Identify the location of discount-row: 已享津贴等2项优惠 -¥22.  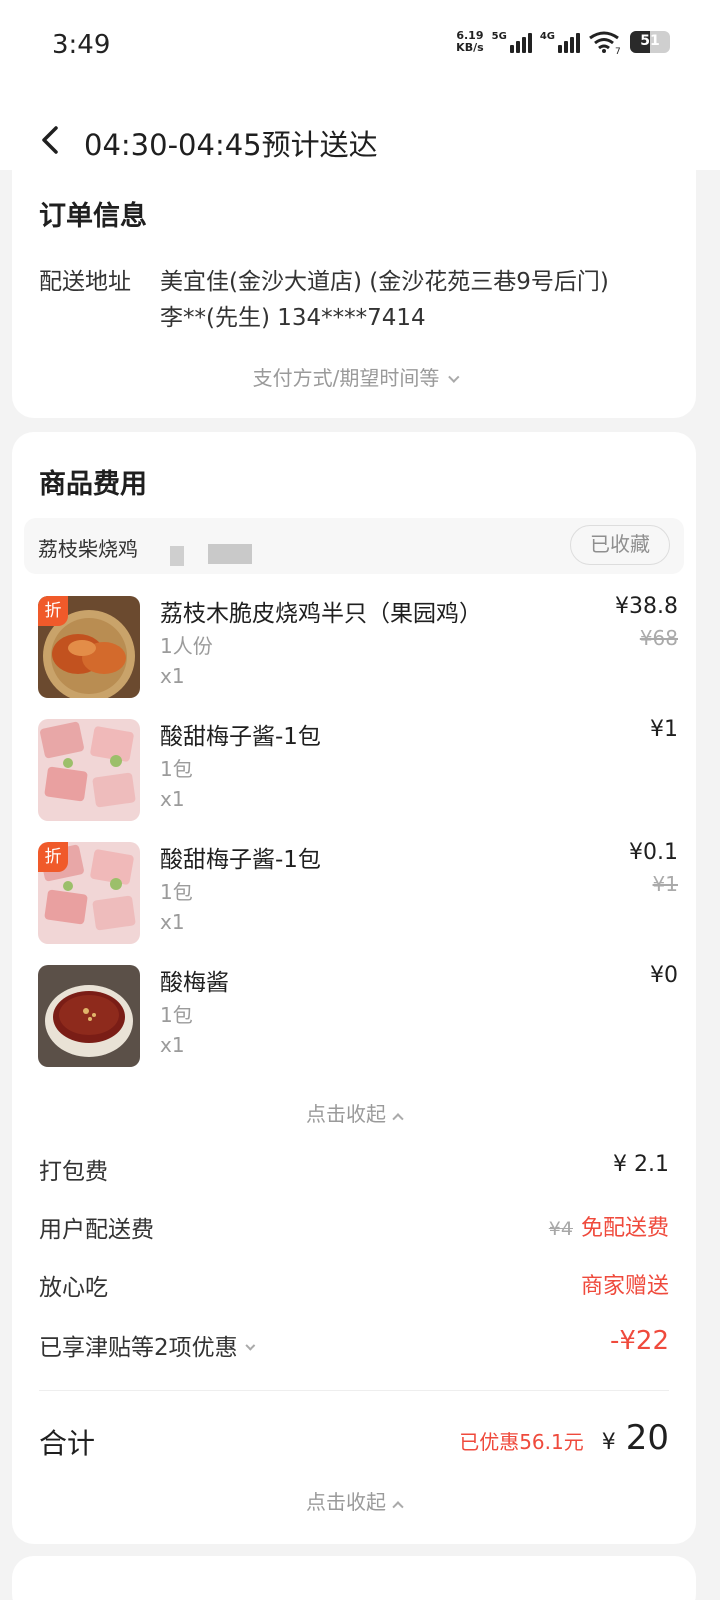
(354, 1347).